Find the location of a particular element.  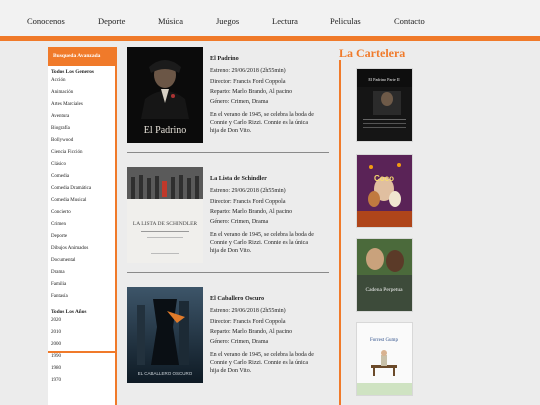

sidebar-divider is located at coordinates (81, 352).